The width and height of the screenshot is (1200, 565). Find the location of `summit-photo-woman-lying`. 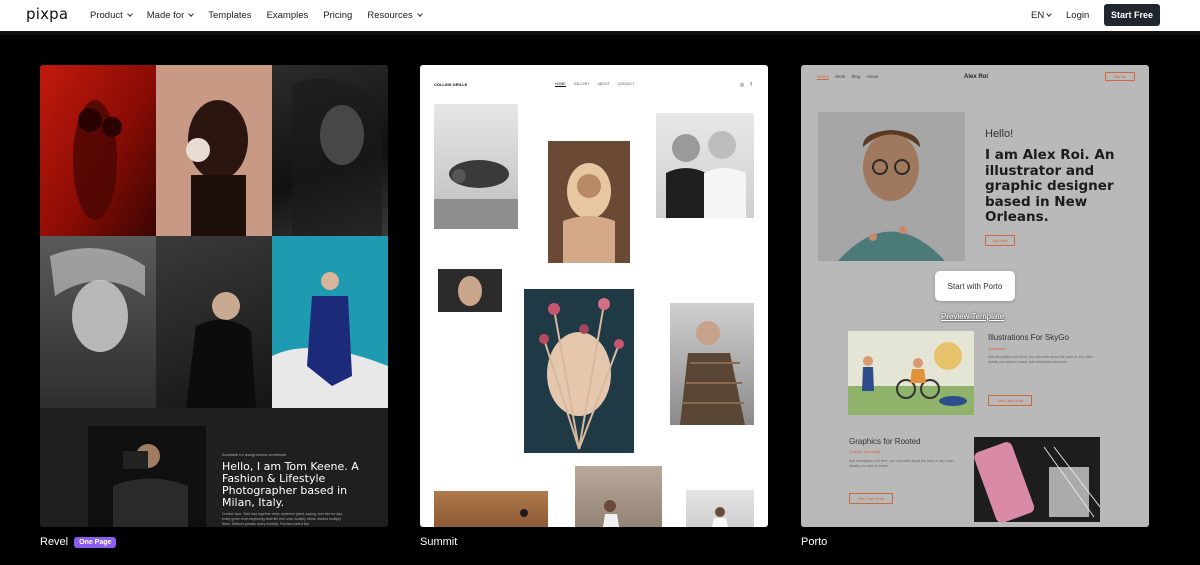

summit-photo-woman-lying is located at coordinates (476, 166).